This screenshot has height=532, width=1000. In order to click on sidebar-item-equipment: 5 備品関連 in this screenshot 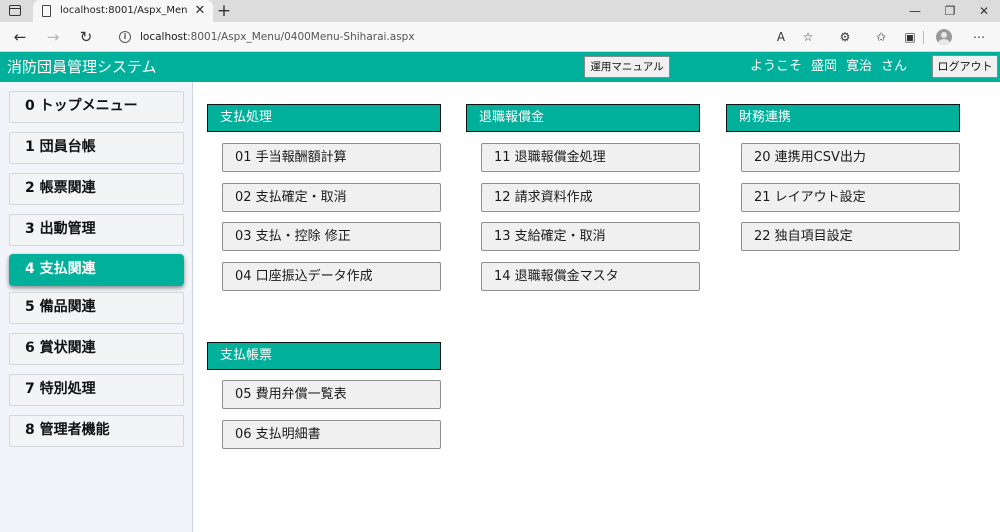, I will do `click(96, 308)`.